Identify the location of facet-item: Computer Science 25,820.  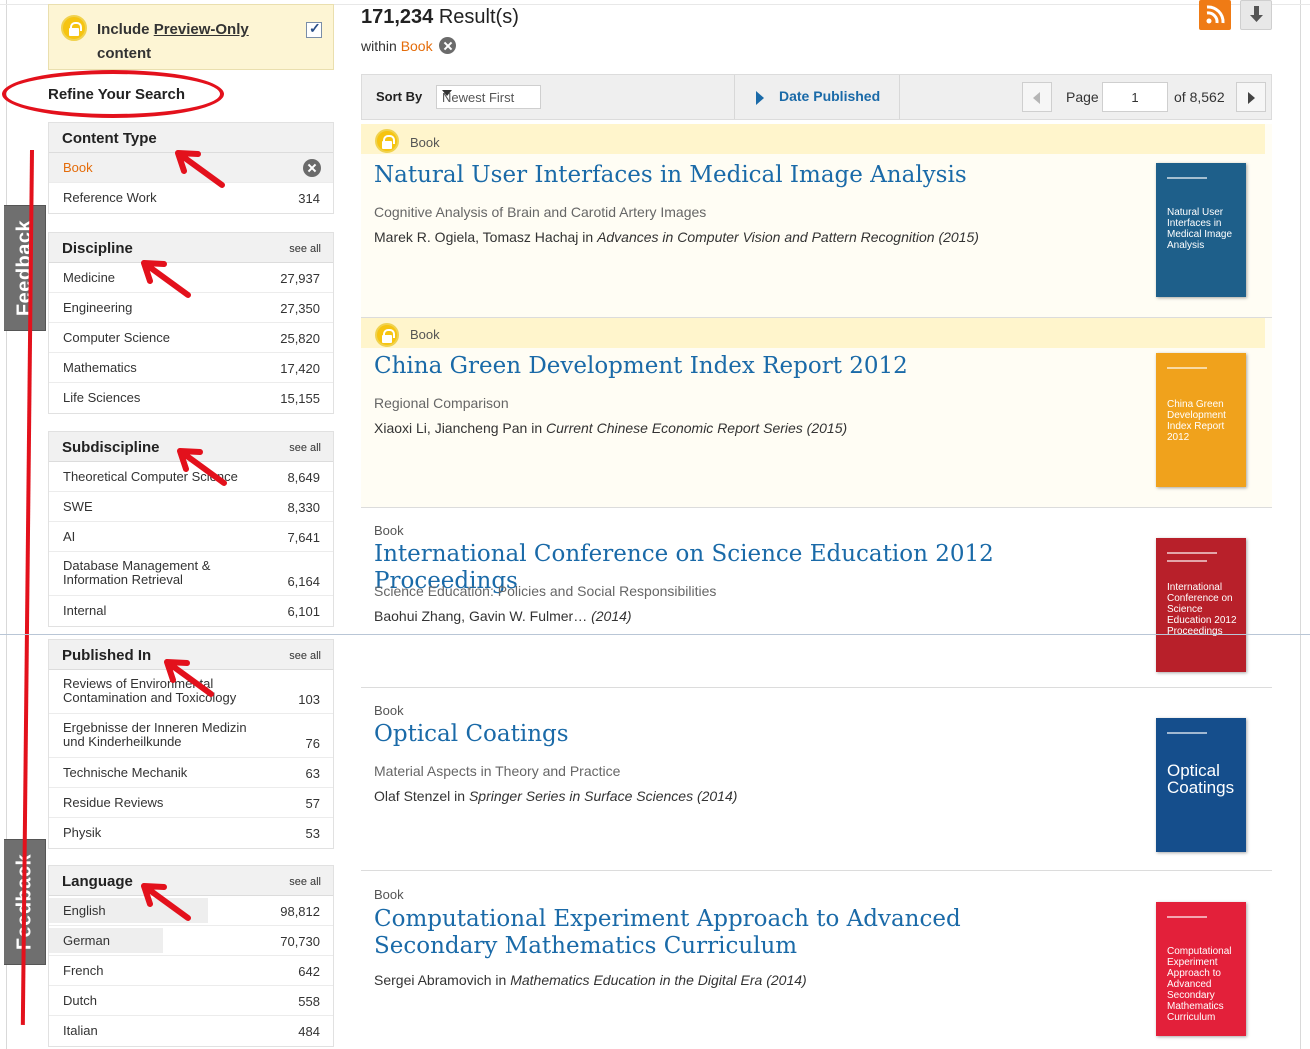
(191, 338).